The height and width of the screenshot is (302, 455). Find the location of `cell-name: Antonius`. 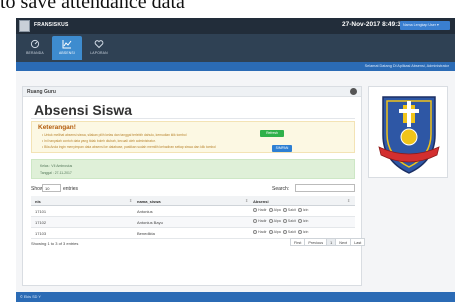

cell-name: Antonius is located at coordinates (145, 211).